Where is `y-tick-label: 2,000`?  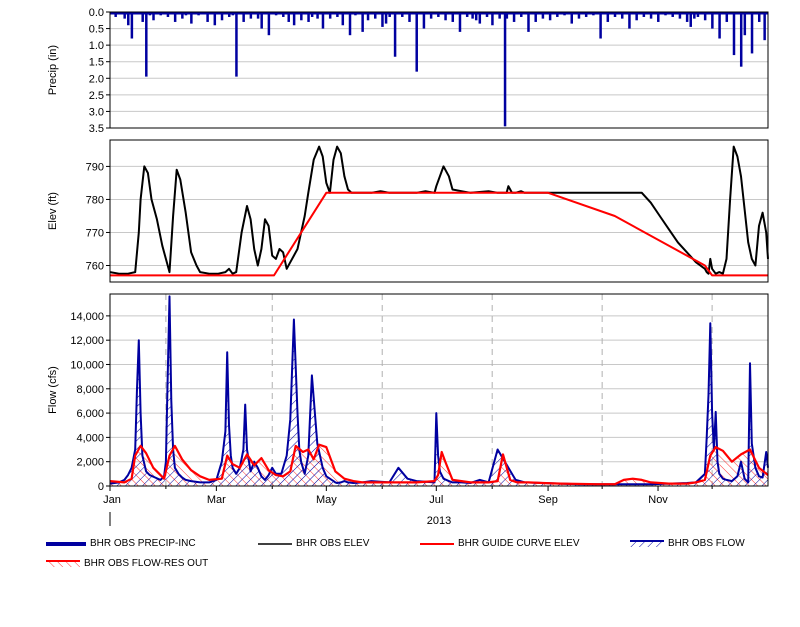
y-tick-label: 2,000 is located at coordinates (90, 463).